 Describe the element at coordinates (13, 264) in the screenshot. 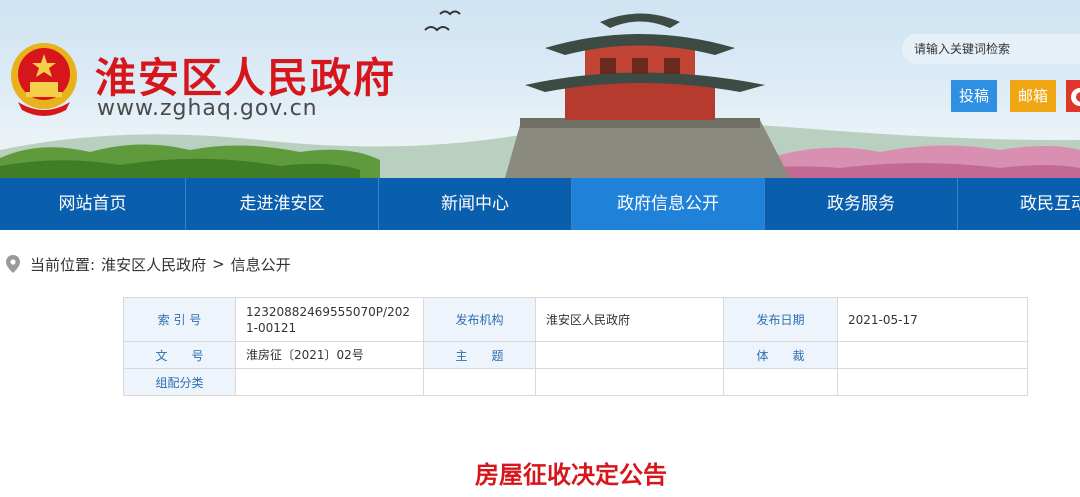

I see `location-pin-icon` at that location.